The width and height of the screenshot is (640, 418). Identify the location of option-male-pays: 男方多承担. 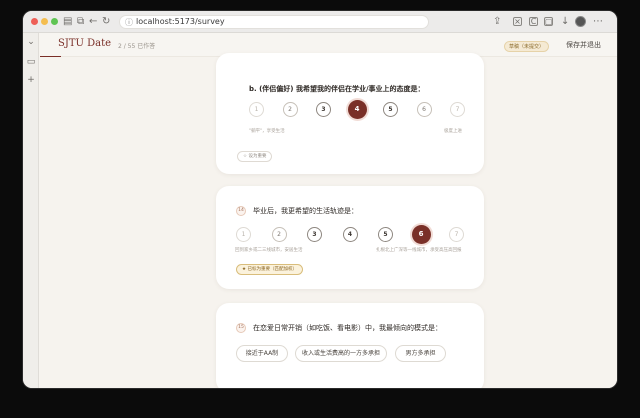
(420, 353).